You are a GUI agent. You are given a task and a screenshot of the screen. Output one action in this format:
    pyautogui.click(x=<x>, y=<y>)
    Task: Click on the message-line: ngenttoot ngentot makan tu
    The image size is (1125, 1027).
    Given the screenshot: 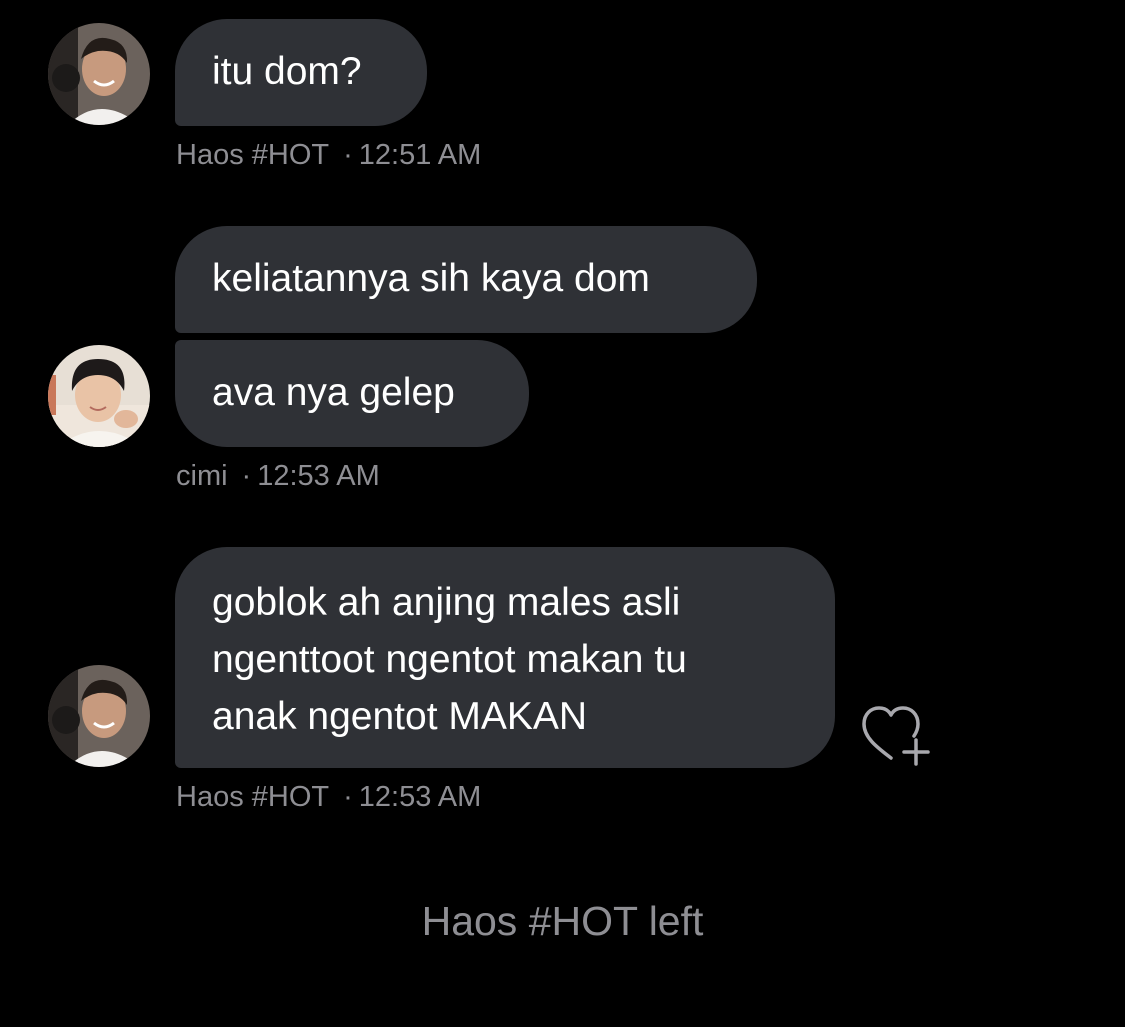 What is the action you would take?
    pyautogui.click(x=449, y=659)
    